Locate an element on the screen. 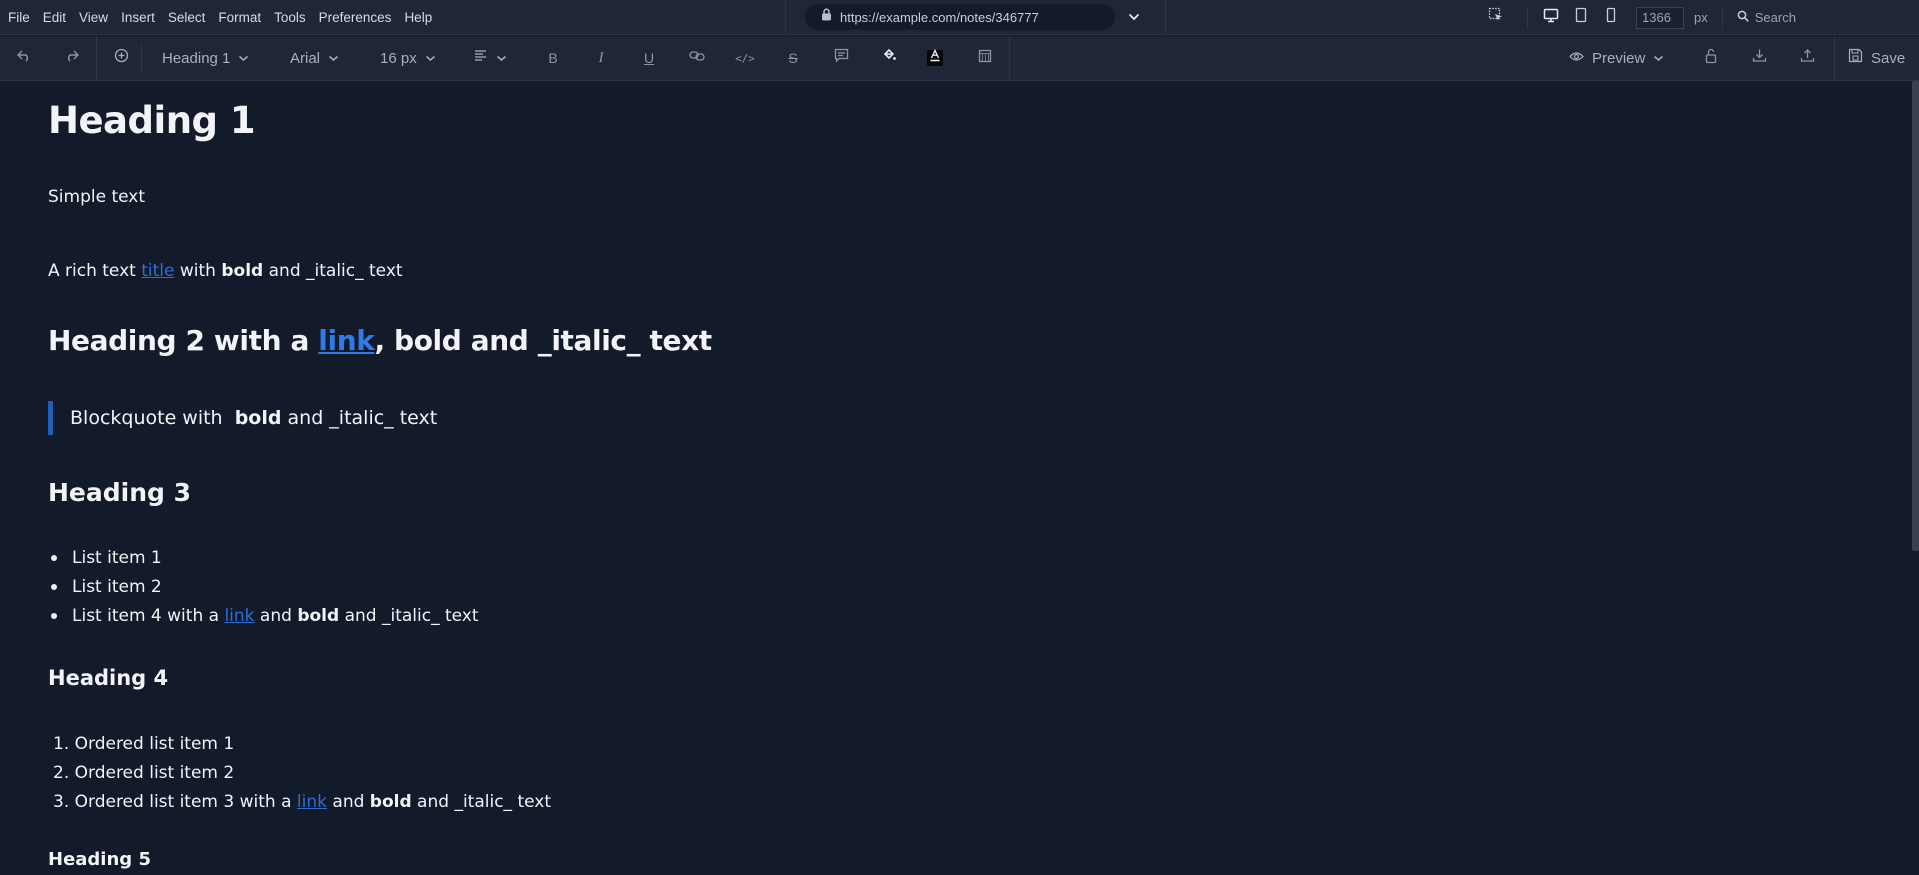  font-size-dropdown: 16 px is located at coordinates (408, 58).